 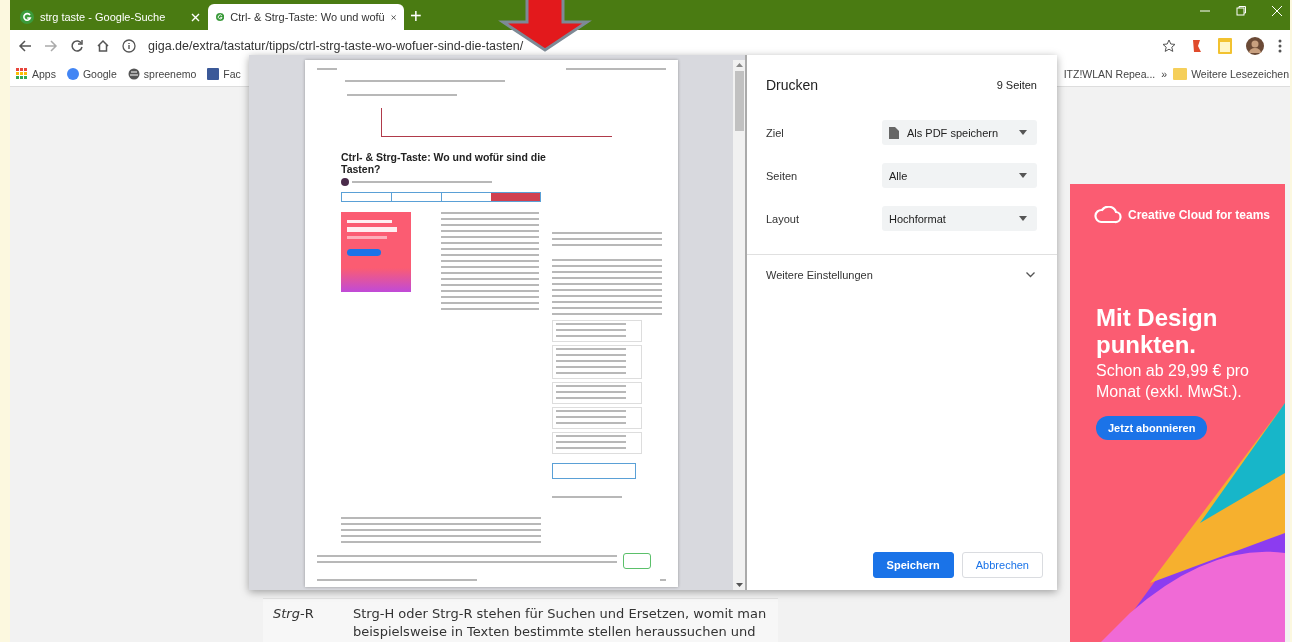 I want to click on extension-icon, so click(x=1197, y=46).